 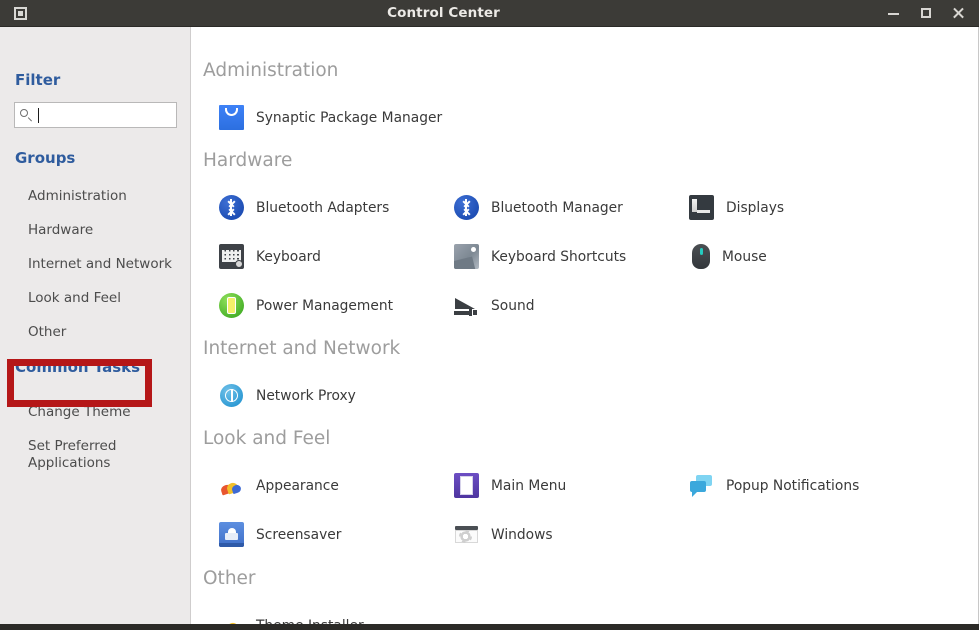 What do you see at coordinates (744, 256) in the screenshot?
I see `setting-label: Mouse` at bounding box center [744, 256].